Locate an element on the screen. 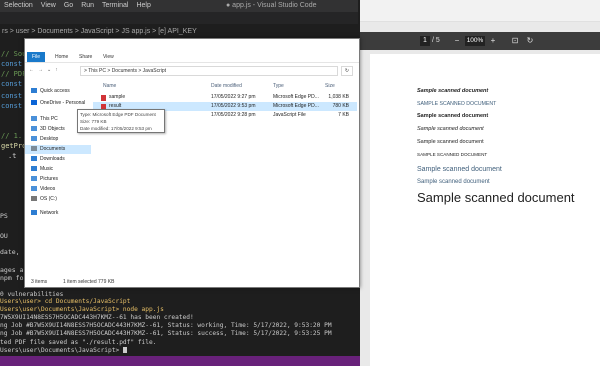 The image size is (600, 366). ribbon-view-tab: View is located at coordinates (108, 57).